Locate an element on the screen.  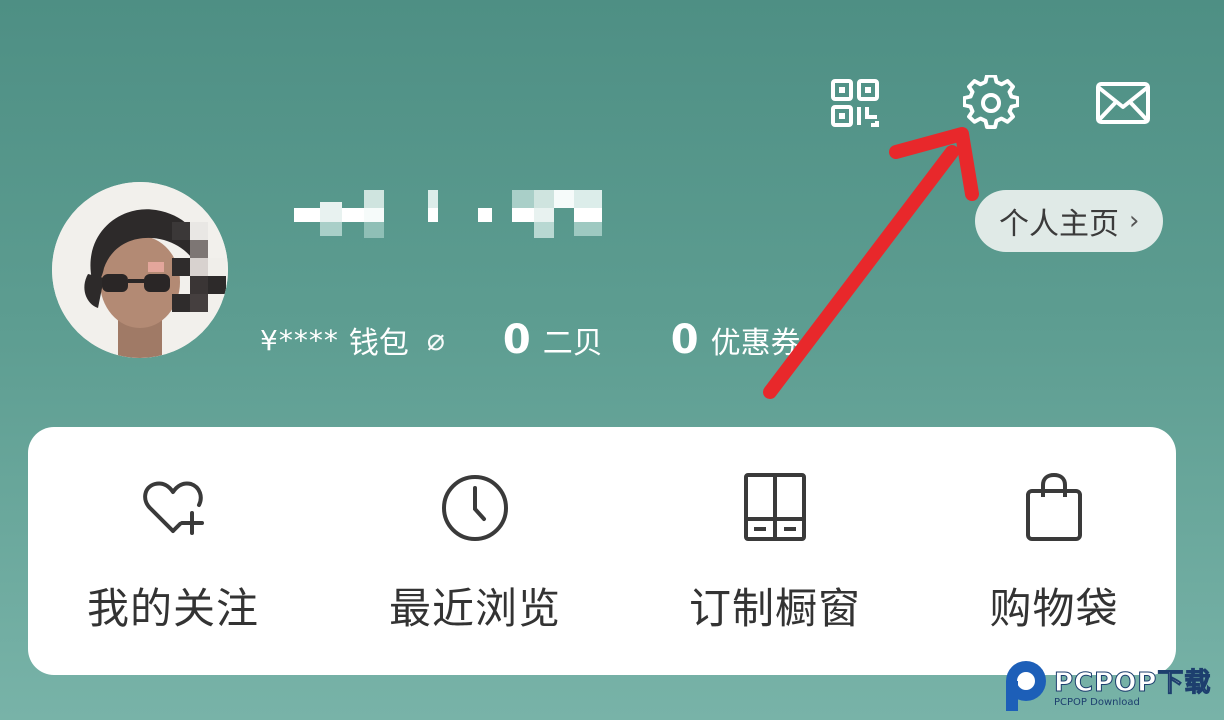
stats-row: ¥**** 钱包 ⌀ 0 二贝 0 优惠券 is located at coordinates (530, 340).